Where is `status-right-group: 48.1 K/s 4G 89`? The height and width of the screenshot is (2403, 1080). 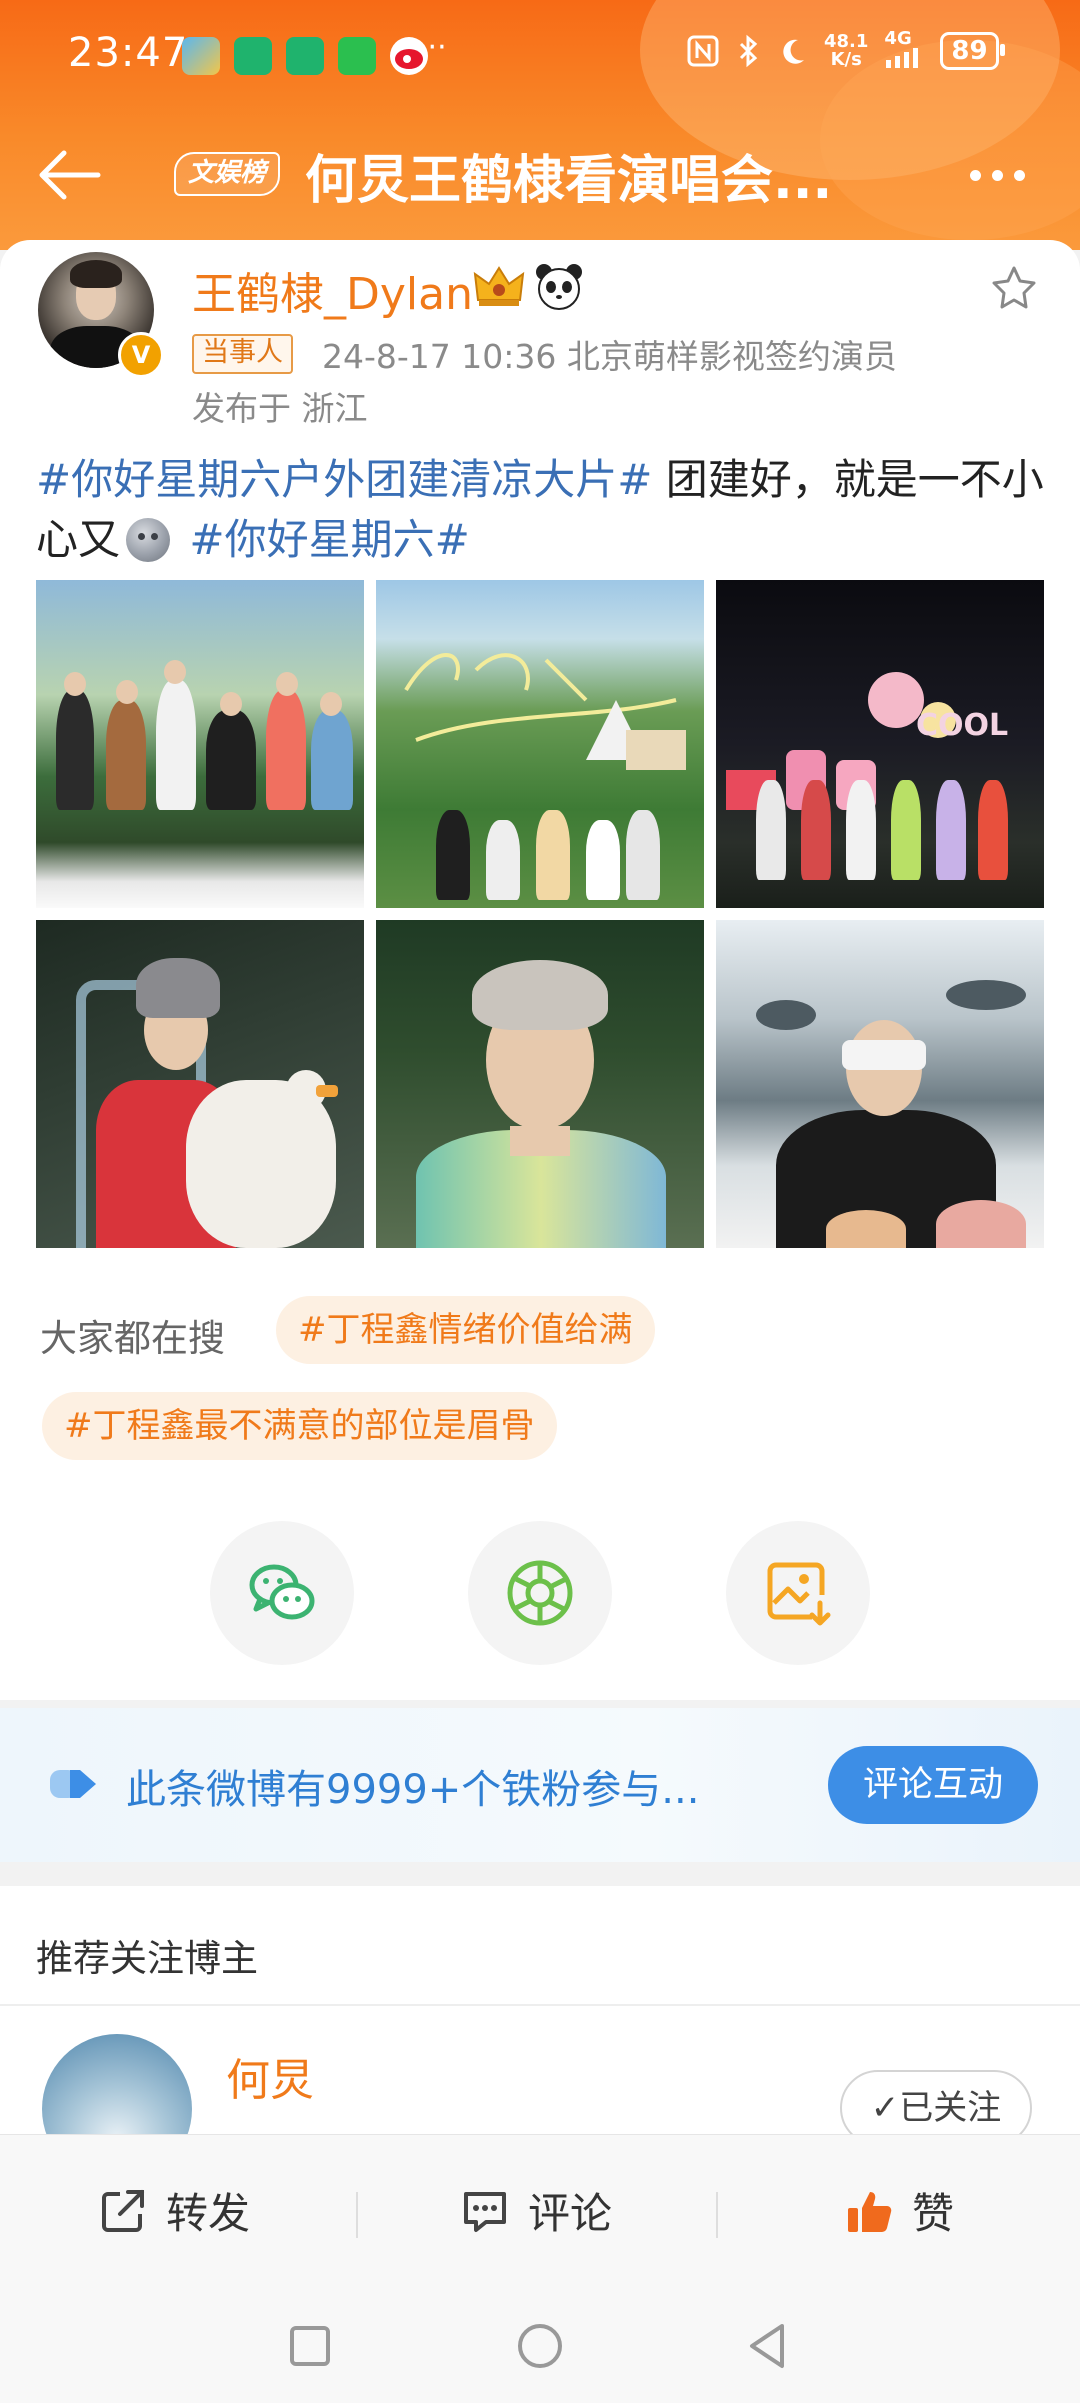
status-right-group: 48.1 K/s 4G 89 is located at coordinates (845, 51).